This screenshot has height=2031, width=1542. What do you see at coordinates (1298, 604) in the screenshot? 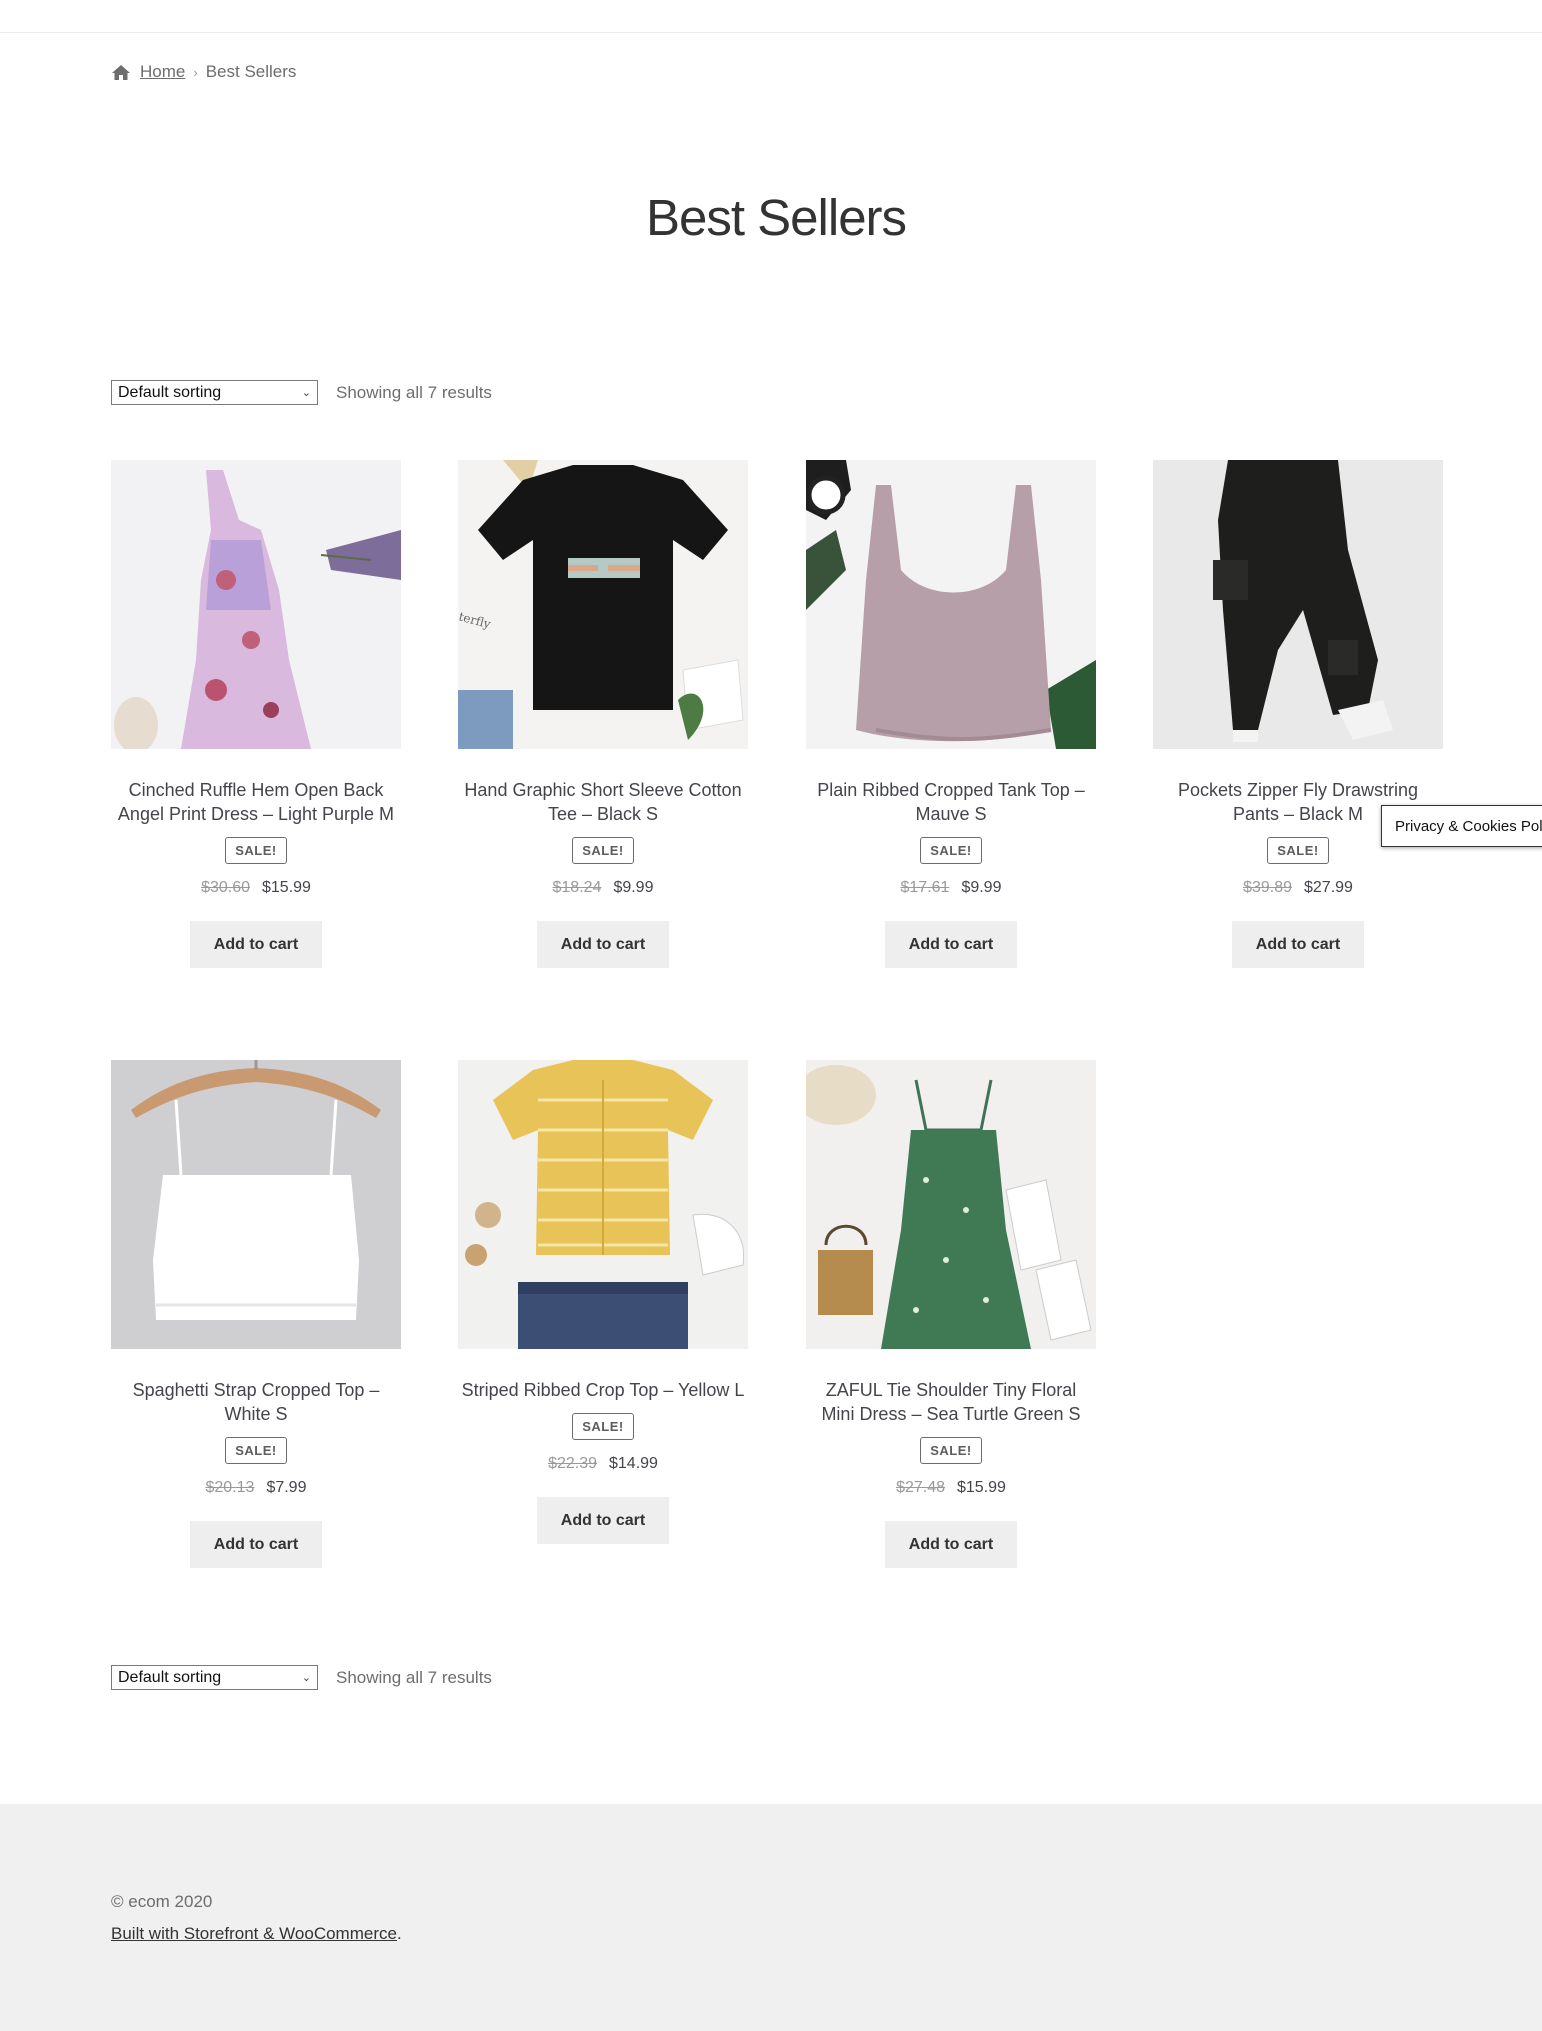
I see `product-image-cargo-pants` at bounding box center [1298, 604].